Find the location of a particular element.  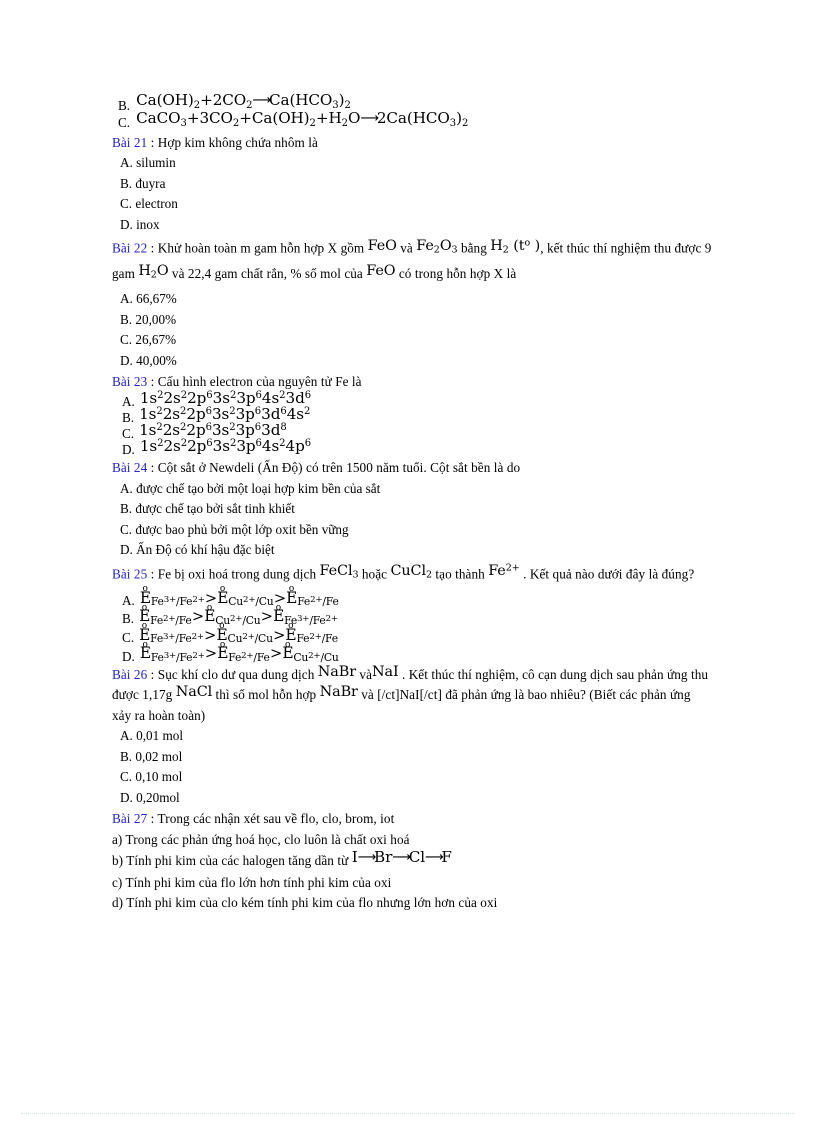

option-row: D. inox is located at coordinates (412, 225).